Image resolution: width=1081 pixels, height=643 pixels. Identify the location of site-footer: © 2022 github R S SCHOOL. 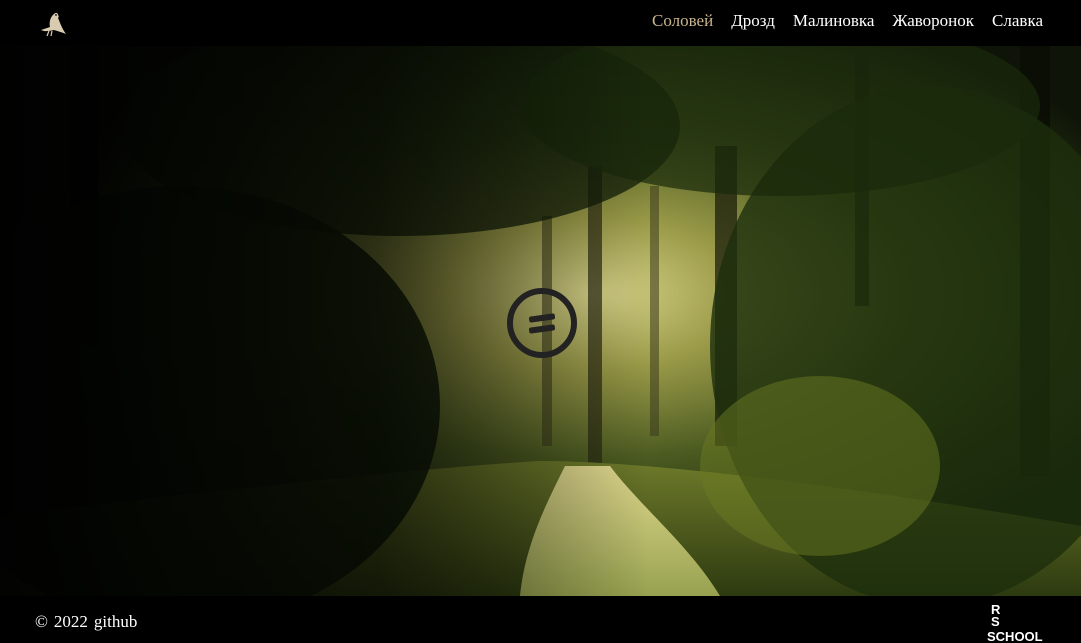
(540, 619).